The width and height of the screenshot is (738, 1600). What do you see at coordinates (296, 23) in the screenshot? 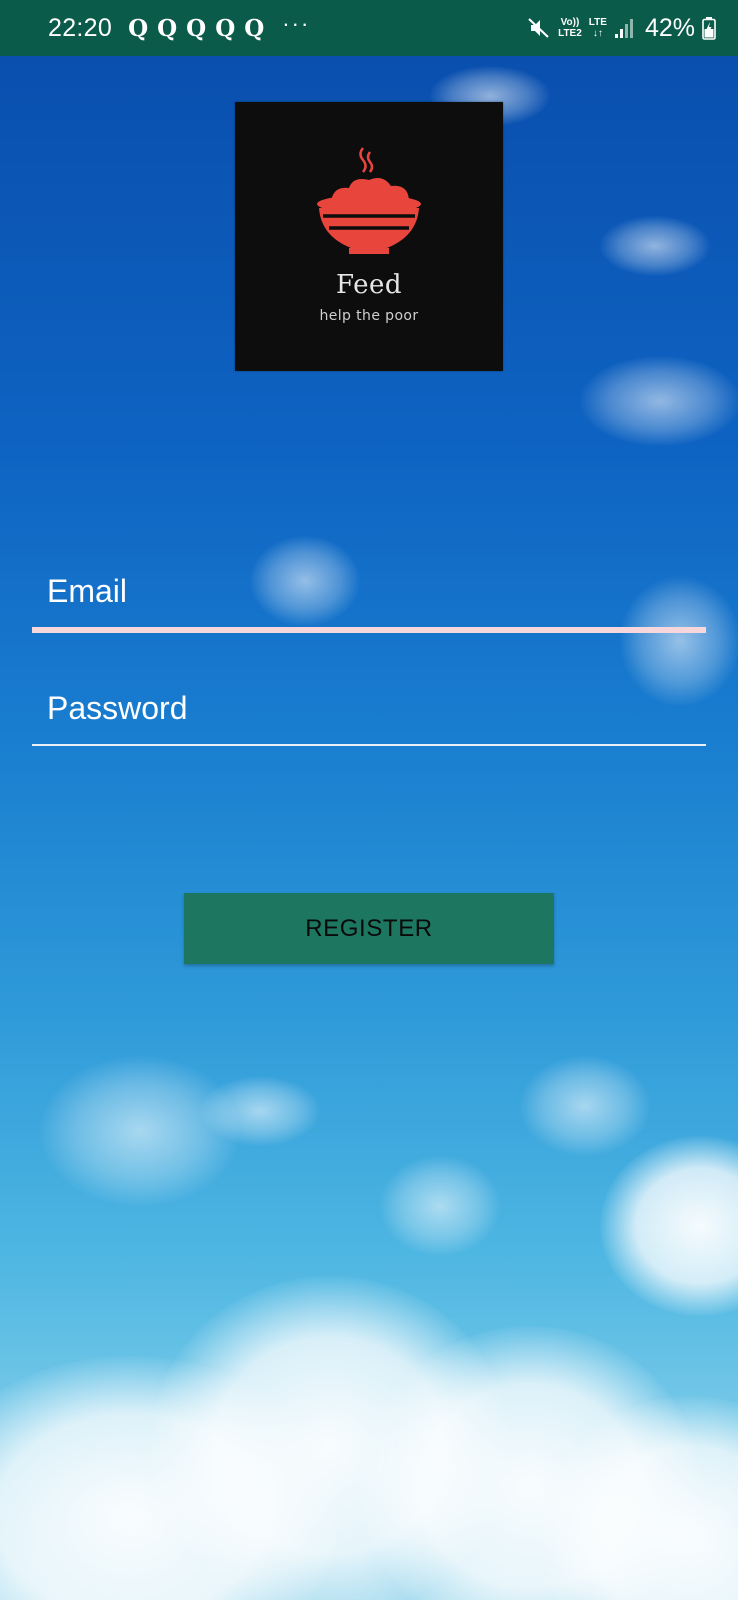
I see `more-notifications-icon: ···` at bounding box center [296, 23].